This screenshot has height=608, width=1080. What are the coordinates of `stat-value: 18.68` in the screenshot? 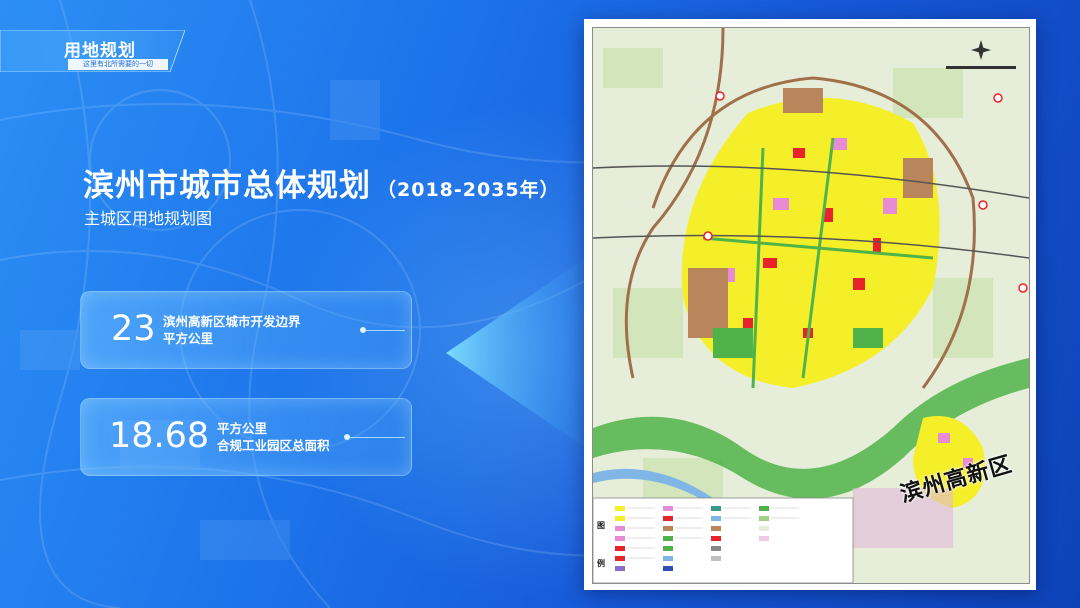 It's located at (159, 436).